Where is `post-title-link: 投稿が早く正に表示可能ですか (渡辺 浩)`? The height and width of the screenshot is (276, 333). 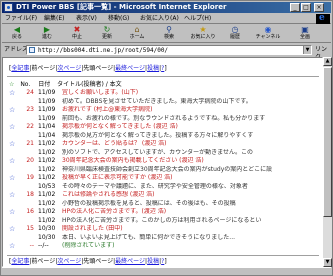
post-title-link: 投稿が早く正に表示可能ですか (渡辺 浩) is located at coordinates (117, 178).